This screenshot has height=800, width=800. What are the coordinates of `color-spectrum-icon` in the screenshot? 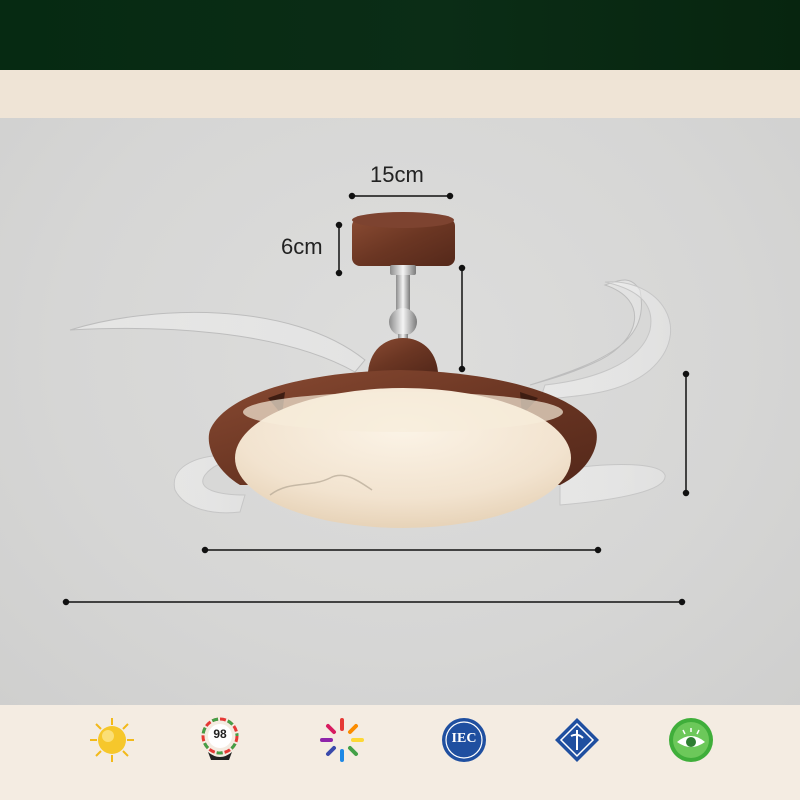 It's located at (342, 740).